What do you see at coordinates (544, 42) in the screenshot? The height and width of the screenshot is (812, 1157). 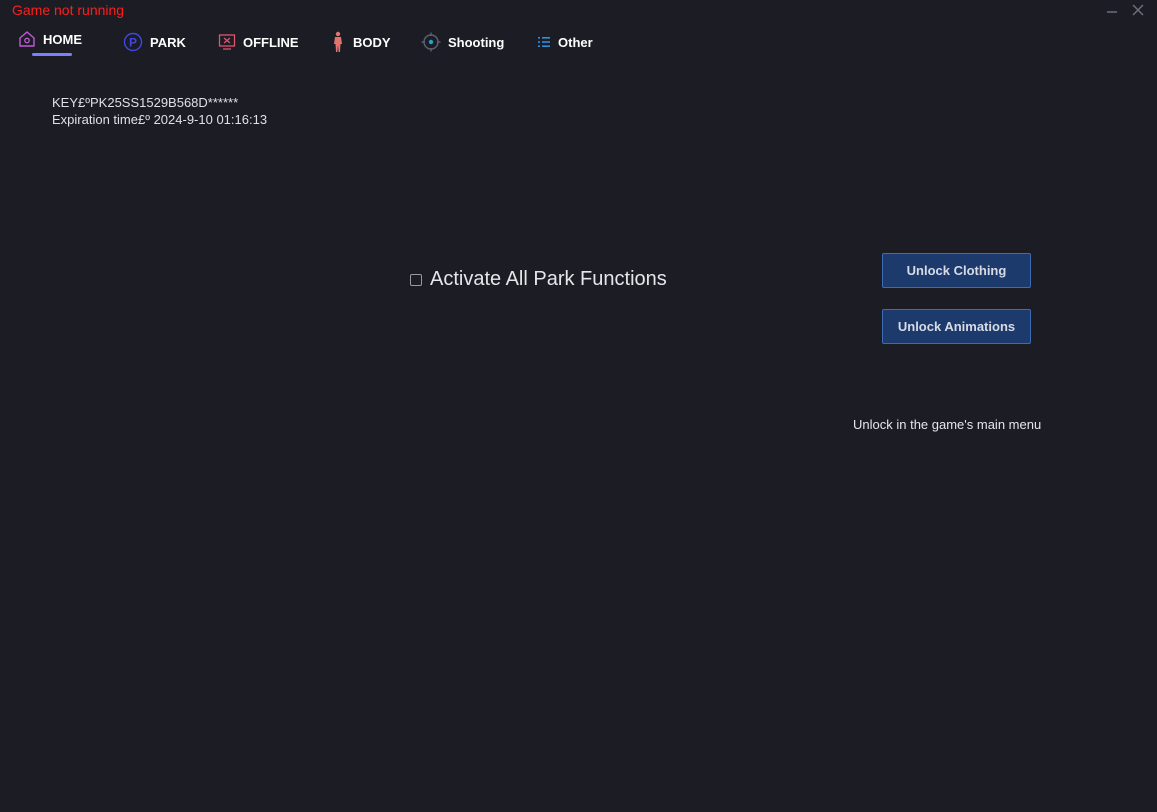 I see `list-icon` at bounding box center [544, 42].